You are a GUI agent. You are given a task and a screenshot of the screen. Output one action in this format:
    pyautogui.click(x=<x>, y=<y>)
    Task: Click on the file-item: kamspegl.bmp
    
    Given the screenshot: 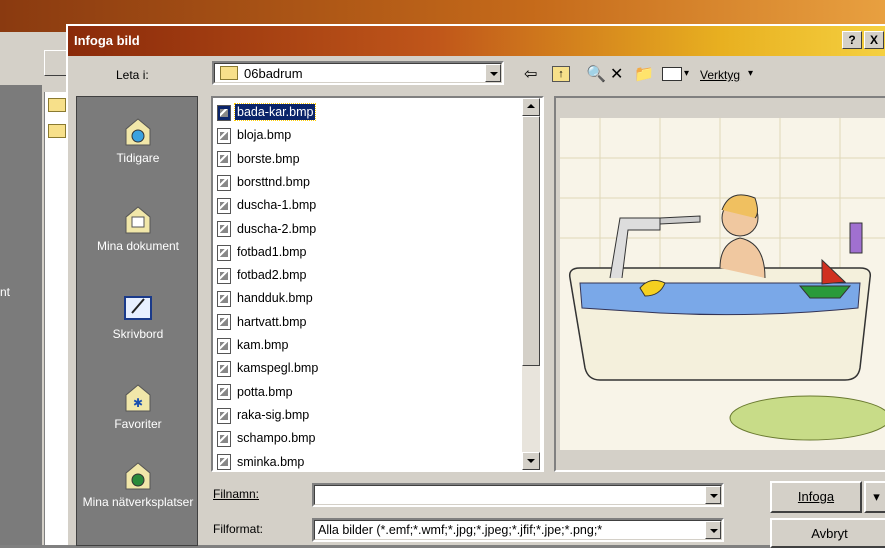 What is the action you would take?
    pyautogui.click(x=268, y=368)
    